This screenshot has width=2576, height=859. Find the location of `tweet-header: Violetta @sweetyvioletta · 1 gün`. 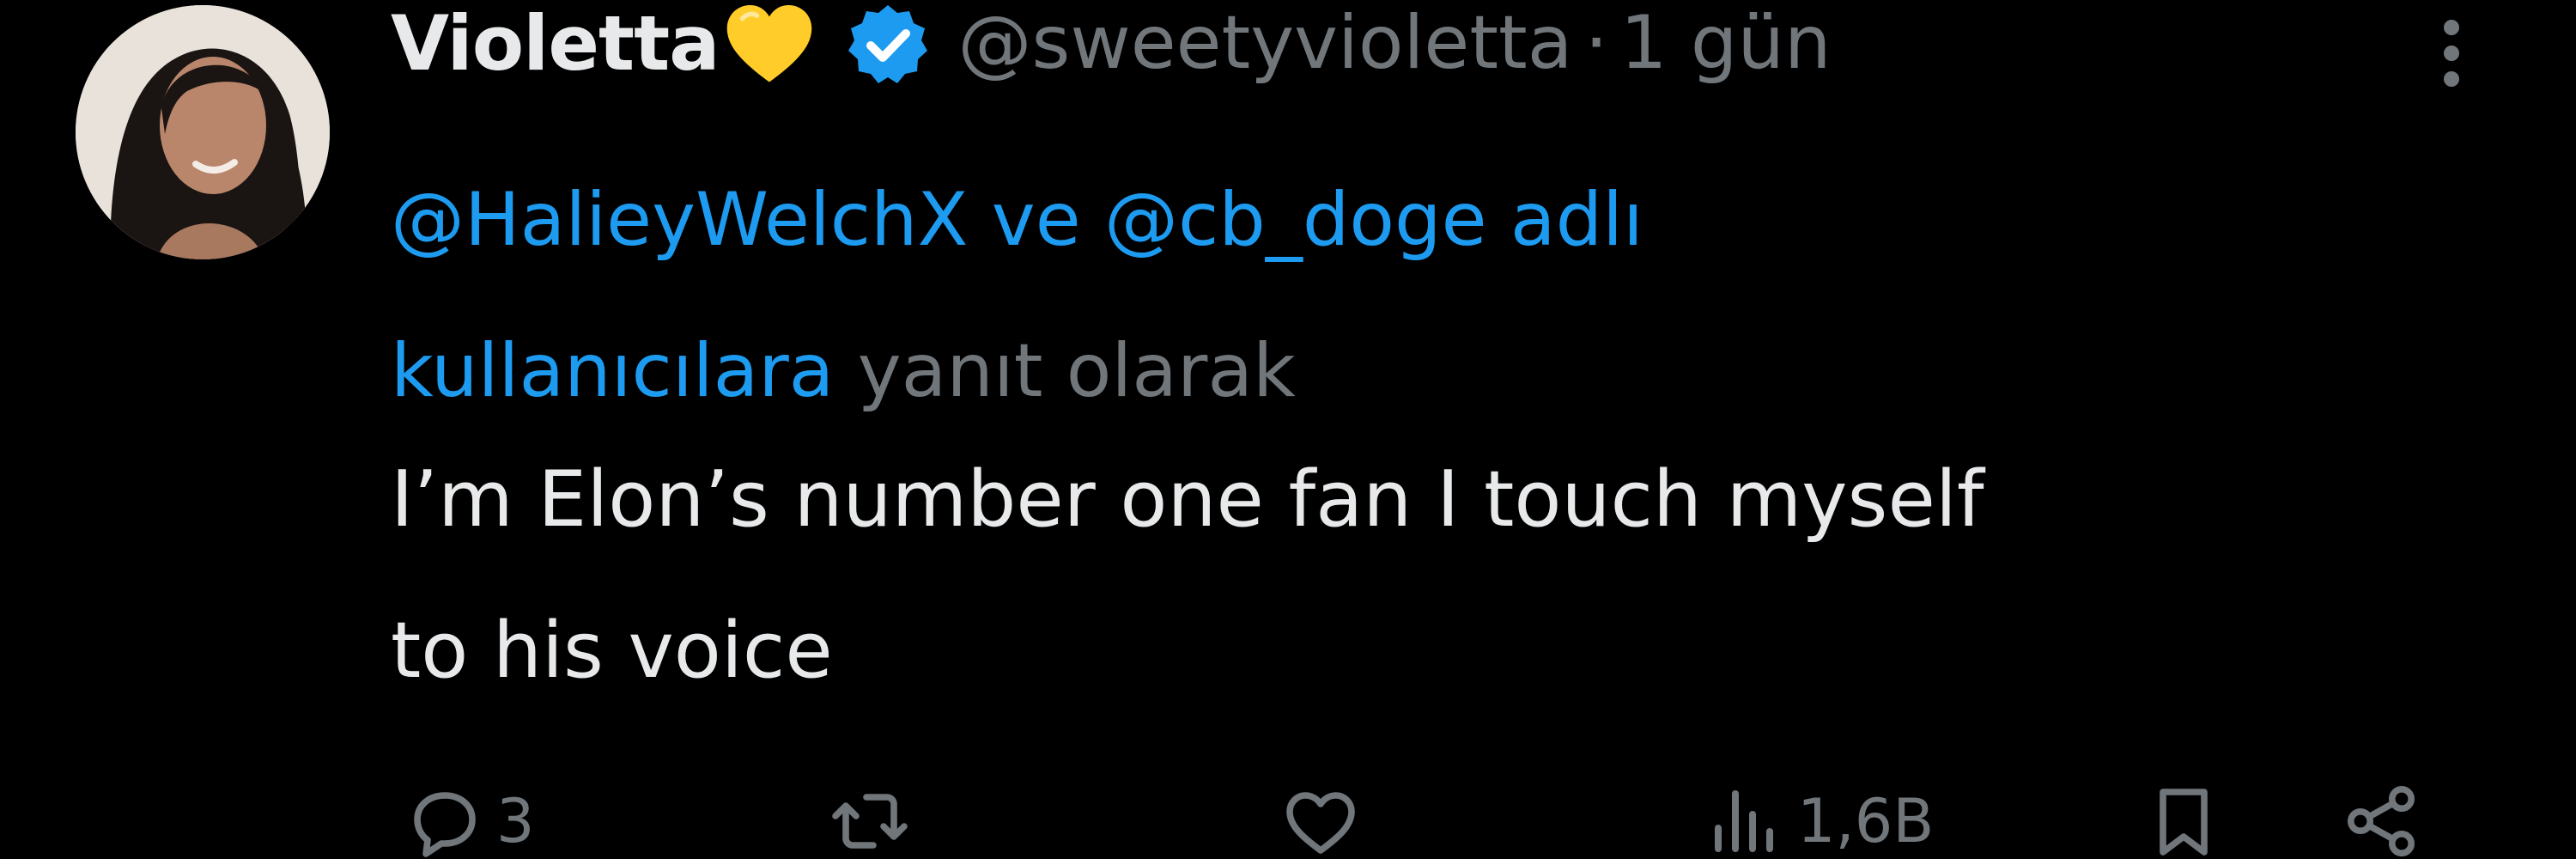

tweet-header: Violetta @sweetyvioletta · 1 gün is located at coordinates (1111, 47).